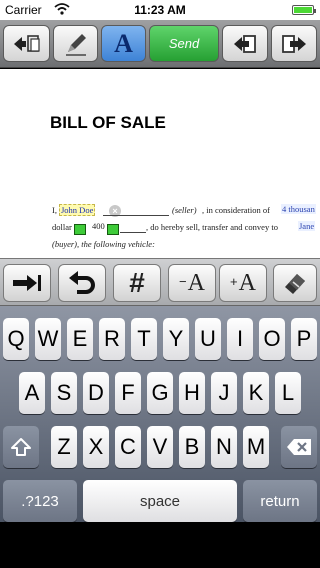  I want to click on decrease-font-button: − A, so click(192, 283).